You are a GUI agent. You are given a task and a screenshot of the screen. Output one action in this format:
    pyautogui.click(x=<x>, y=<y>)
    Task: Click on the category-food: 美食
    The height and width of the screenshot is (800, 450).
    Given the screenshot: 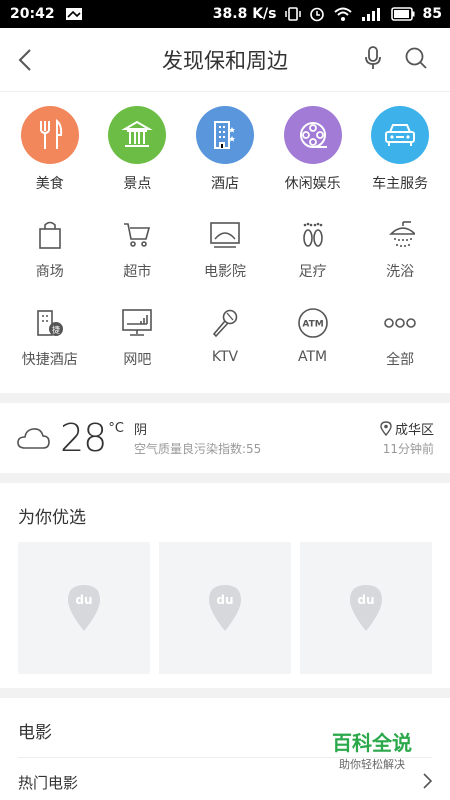 What is the action you would take?
    pyautogui.click(x=50, y=149)
    